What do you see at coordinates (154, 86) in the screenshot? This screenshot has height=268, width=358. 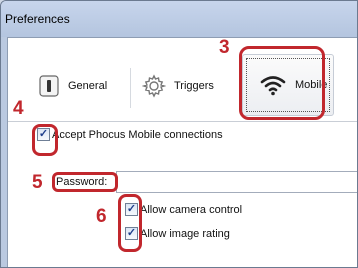 I see `gear-icon` at bounding box center [154, 86].